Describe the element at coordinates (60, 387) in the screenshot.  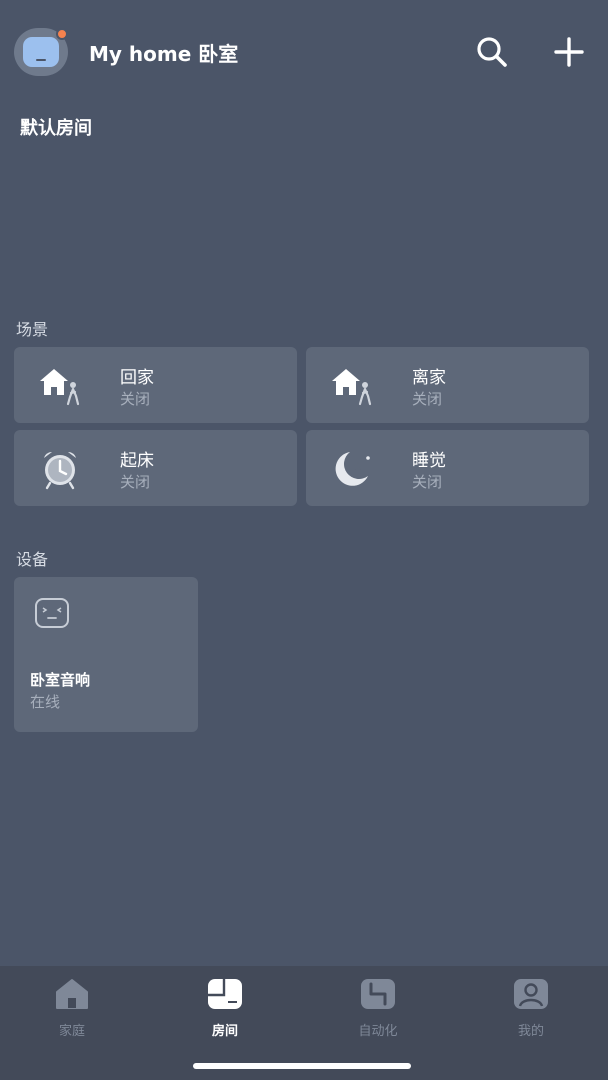
I see `home-arrive-icon` at that location.